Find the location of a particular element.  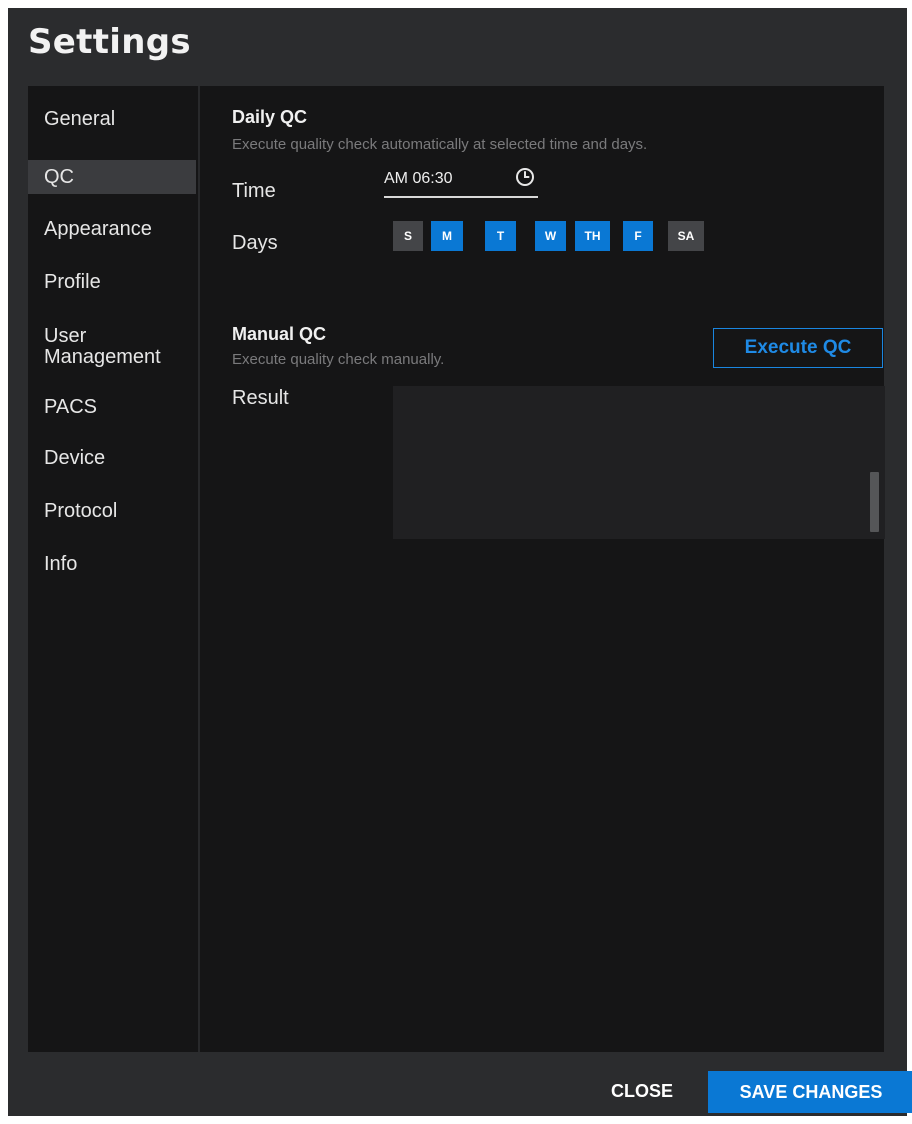

execute-qc-button: Execute QC is located at coordinates (798, 348).